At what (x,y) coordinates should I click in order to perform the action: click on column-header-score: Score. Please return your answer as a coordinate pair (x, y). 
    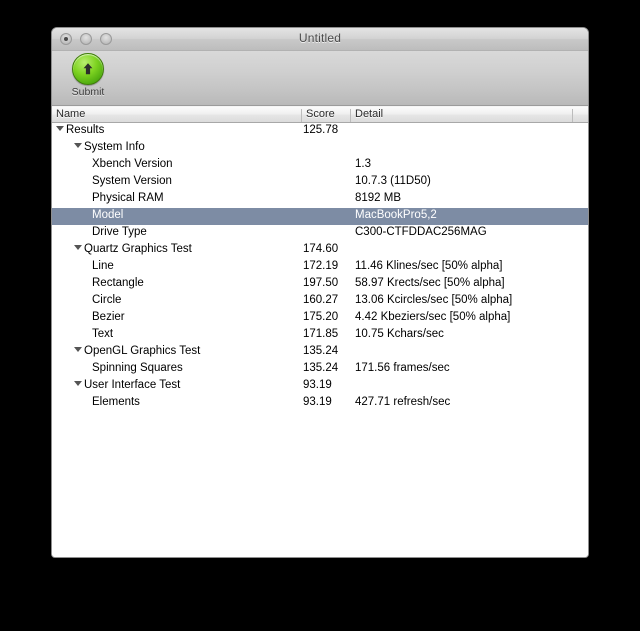
    Looking at the image, I should click on (320, 114).